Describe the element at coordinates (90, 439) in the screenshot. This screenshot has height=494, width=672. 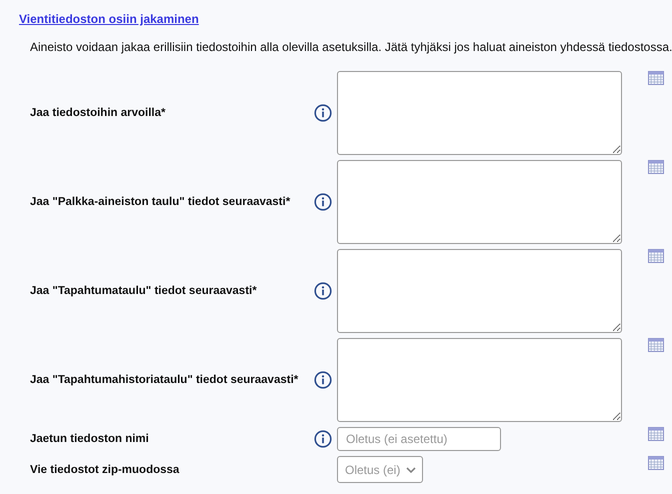
I see `field-label: Jaetun tiedoston nimi` at that location.